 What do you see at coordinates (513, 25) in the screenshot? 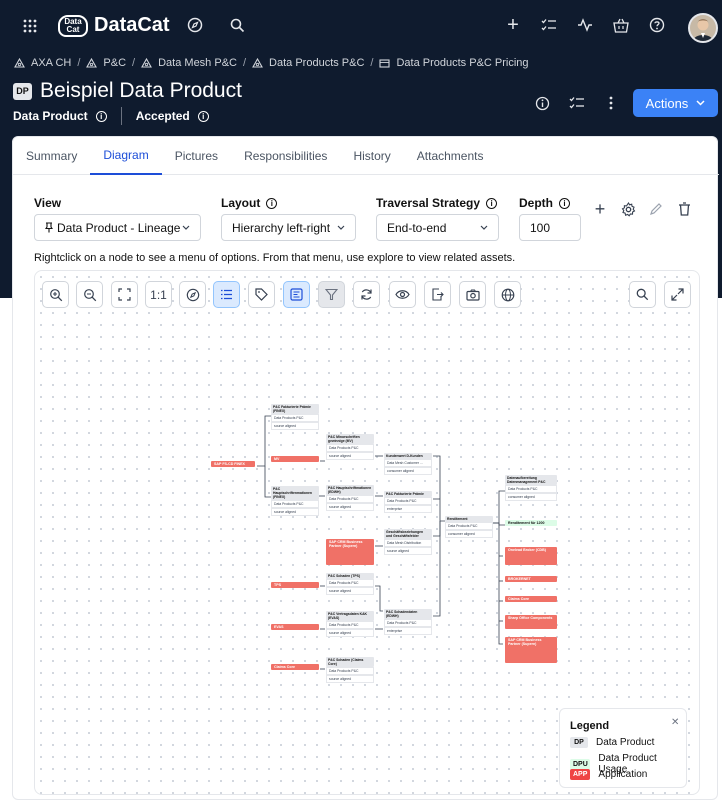
I see `add-icon: +` at bounding box center [513, 25].